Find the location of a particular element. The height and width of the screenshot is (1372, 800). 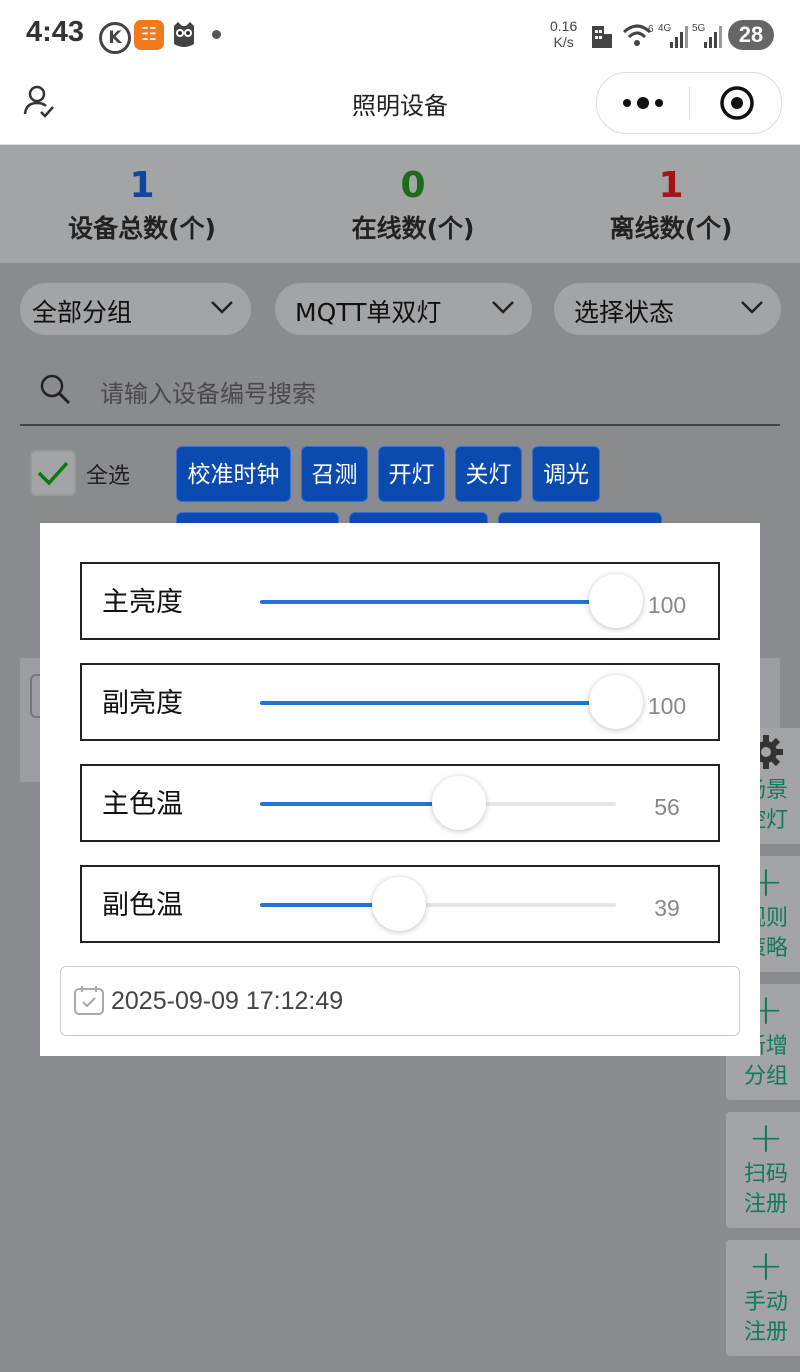

building-icon is located at coordinates (602, 37).